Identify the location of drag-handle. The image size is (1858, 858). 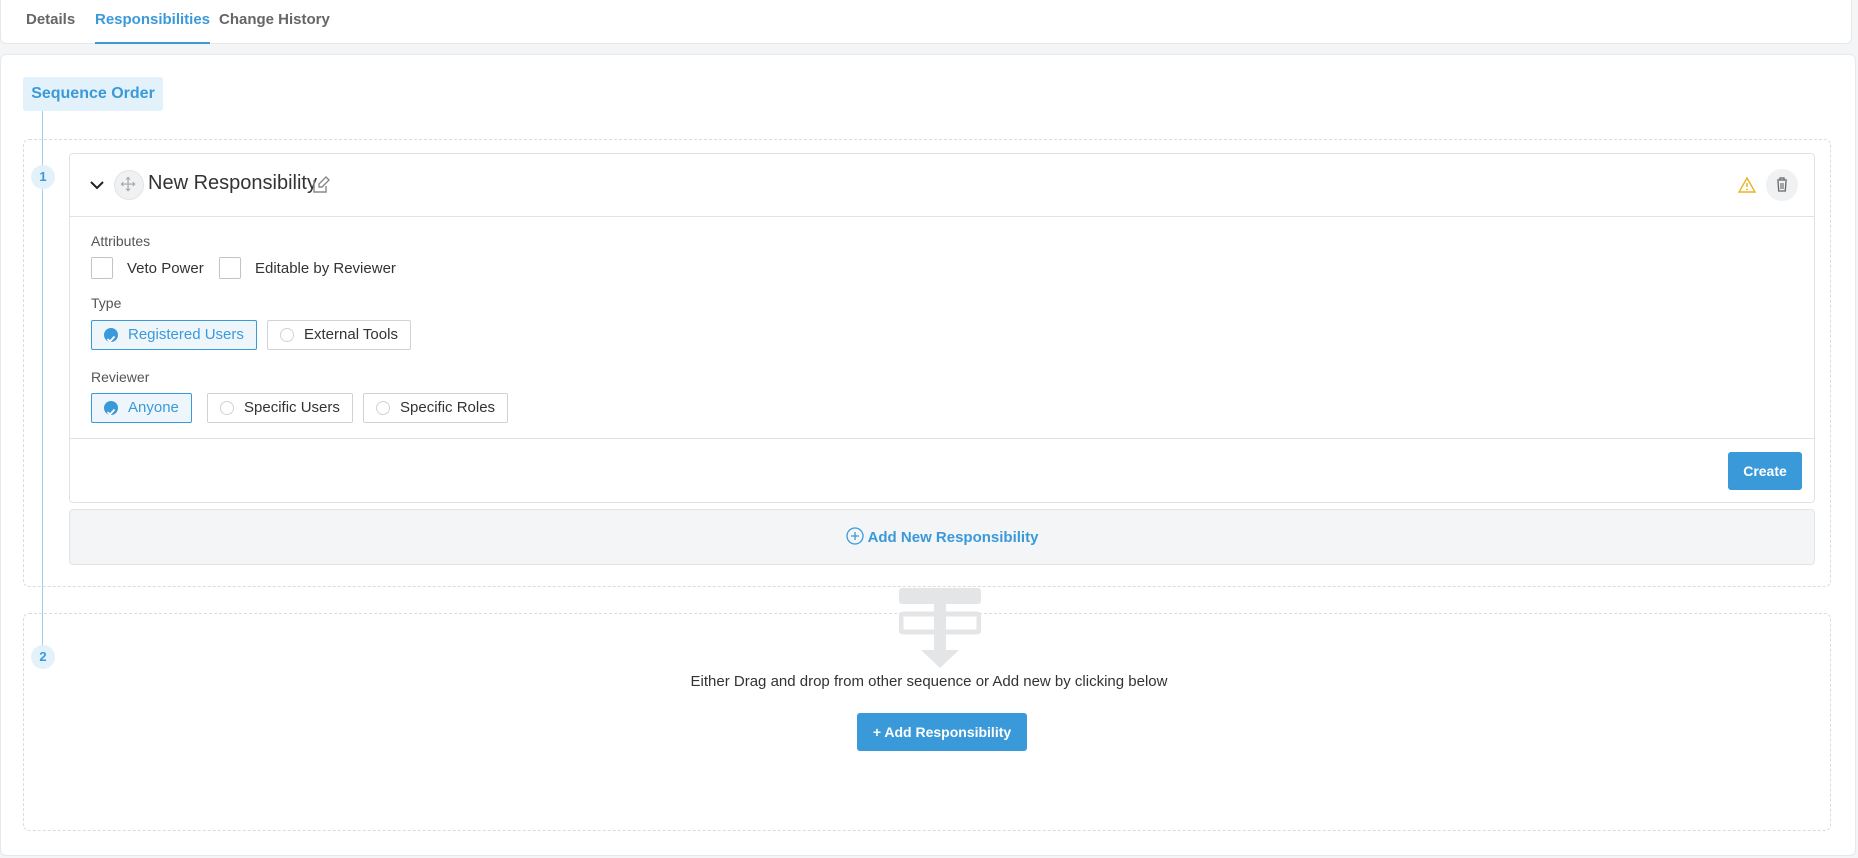
(129, 185).